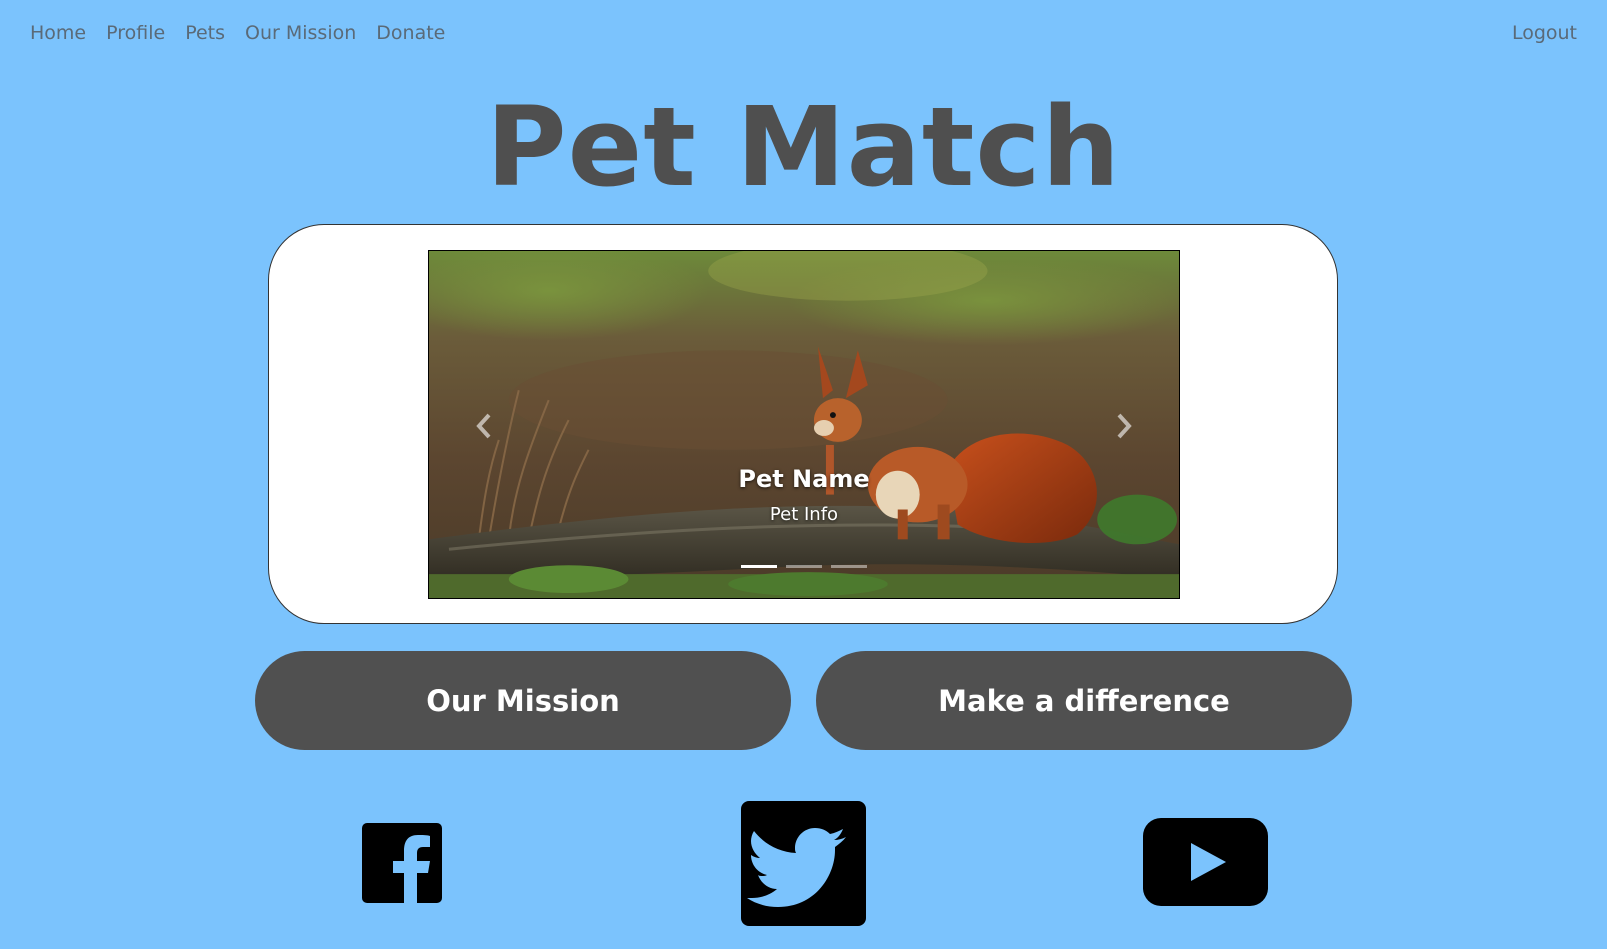 The width and height of the screenshot is (1607, 949). What do you see at coordinates (205, 33) in the screenshot?
I see `nav-pets-link: Pets` at bounding box center [205, 33].